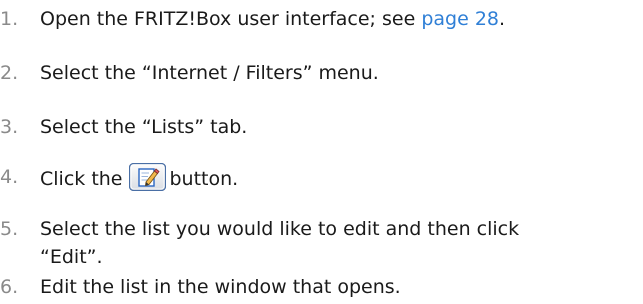 The image size is (643, 304). I want to click on step-number: 4., so click(9, 177).